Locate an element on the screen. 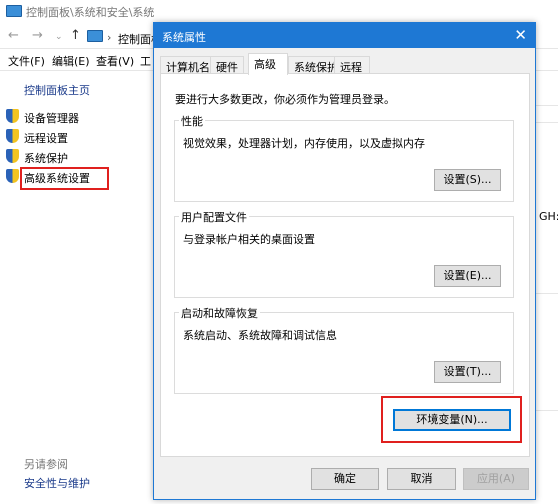 This screenshot has width=558, height=504. window-title: 控制面板\系统和安全\系统 is located at coordinates (90, 12).